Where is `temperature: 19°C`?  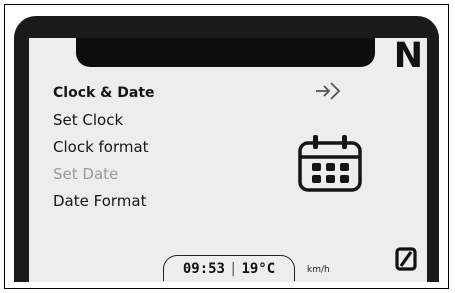
temperature: 19°C is located at coordinates (258, 269).